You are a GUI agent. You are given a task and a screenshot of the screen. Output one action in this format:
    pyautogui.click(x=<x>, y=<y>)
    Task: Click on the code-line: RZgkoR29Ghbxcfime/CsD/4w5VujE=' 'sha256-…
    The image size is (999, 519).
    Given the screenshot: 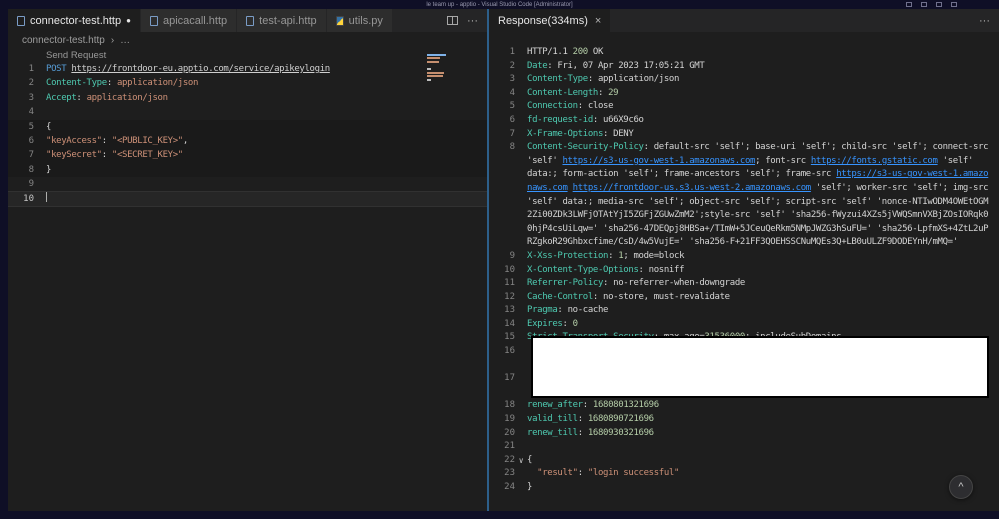 What is the action you would take?
    pyautogui.click(x=744, y=243)
    